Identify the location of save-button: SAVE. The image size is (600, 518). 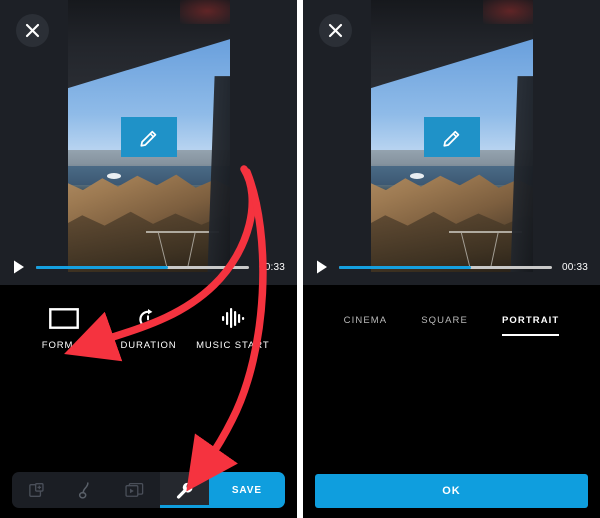
(246, 490).